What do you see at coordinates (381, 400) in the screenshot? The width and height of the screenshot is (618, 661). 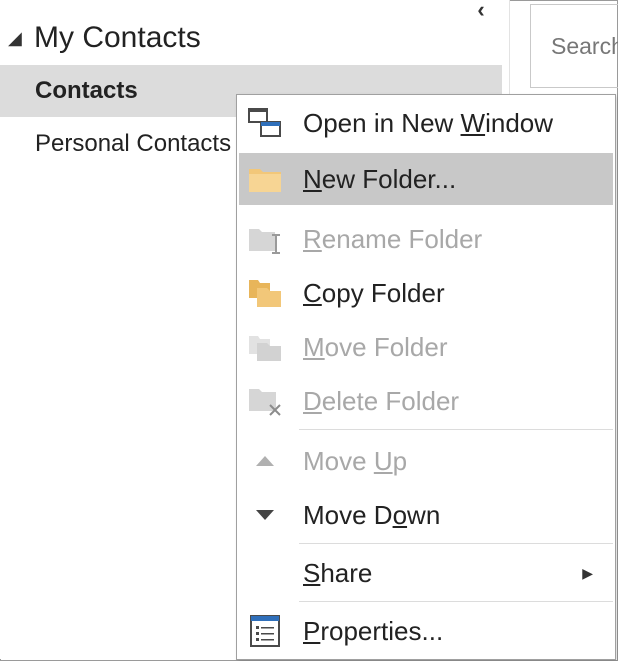 I see `menu-item-label: Delete Folder` at bounding box center [381, 400].